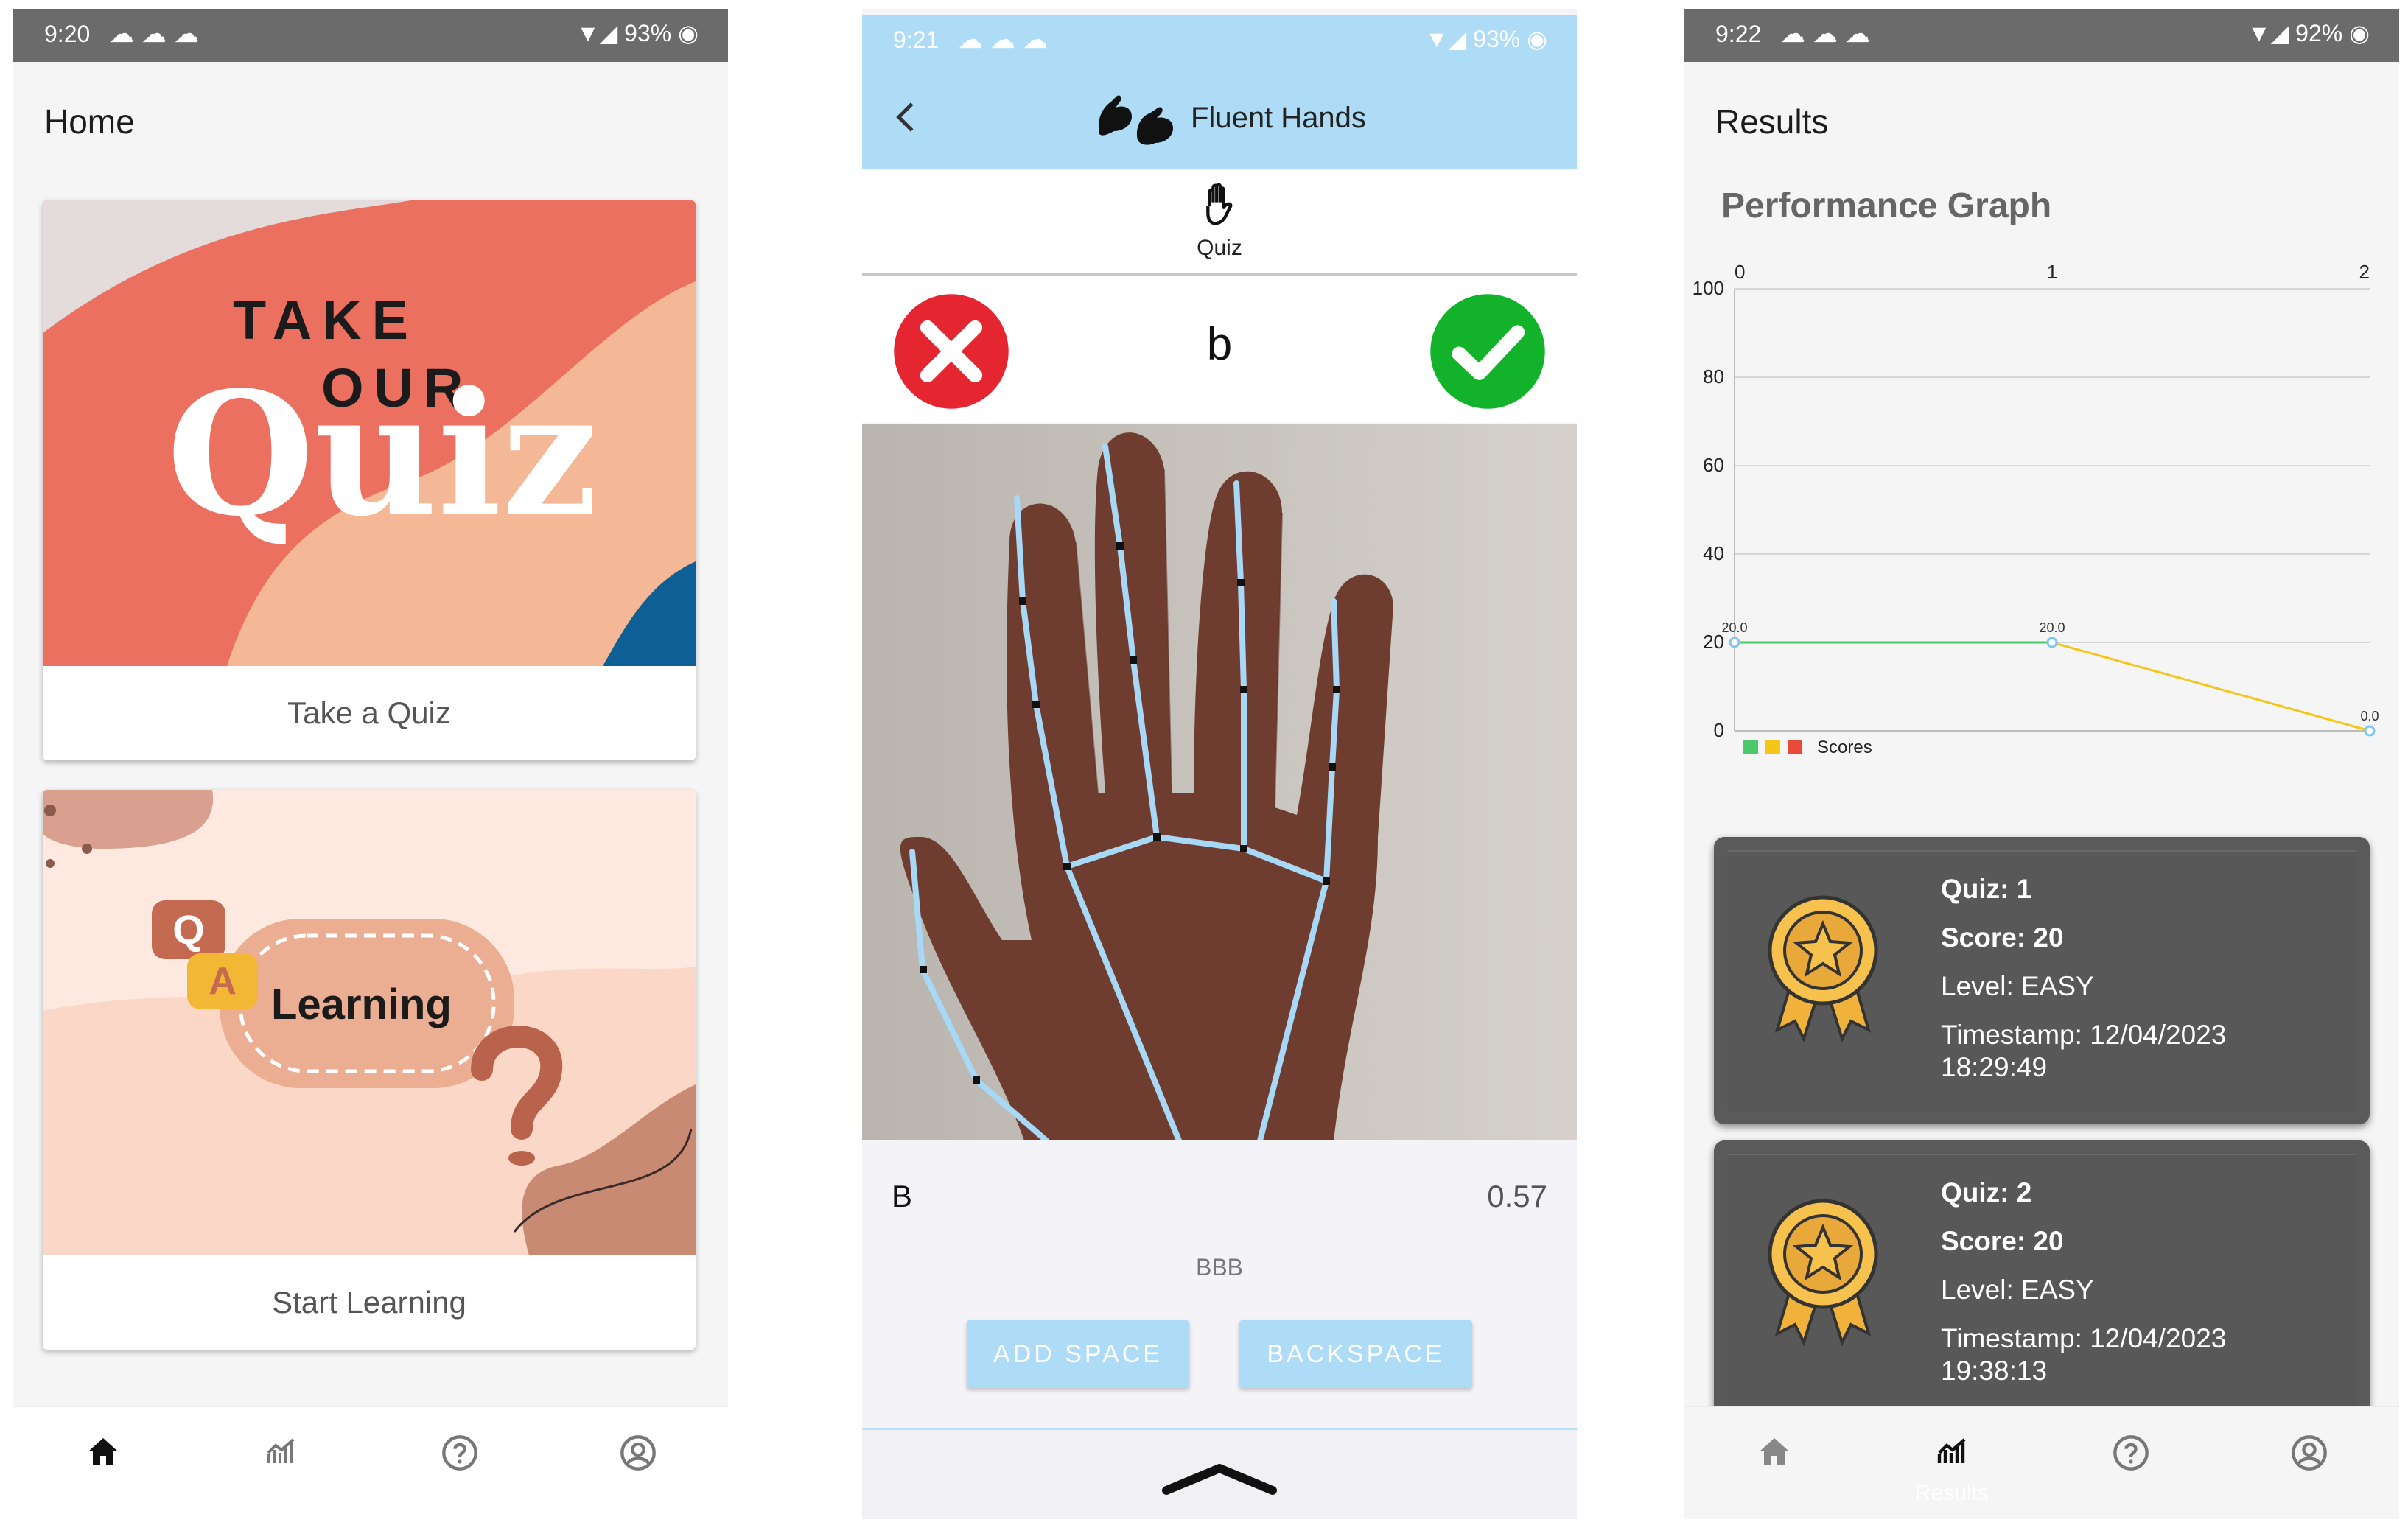 The width and height of the screenshot is (2408, 1528). What do you see at coordinates (1738, 34) in the screenshot?
I see `status-time: 9:22` at bounding box center [1738, 34].